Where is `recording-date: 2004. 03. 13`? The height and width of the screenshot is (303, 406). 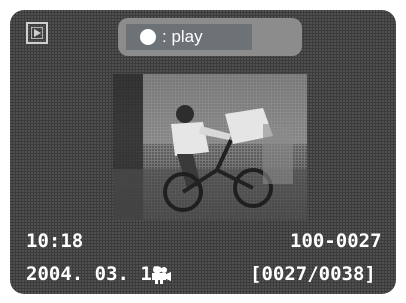 recording-date: 2004. 03. 13 is located at coordinates (95, 274).